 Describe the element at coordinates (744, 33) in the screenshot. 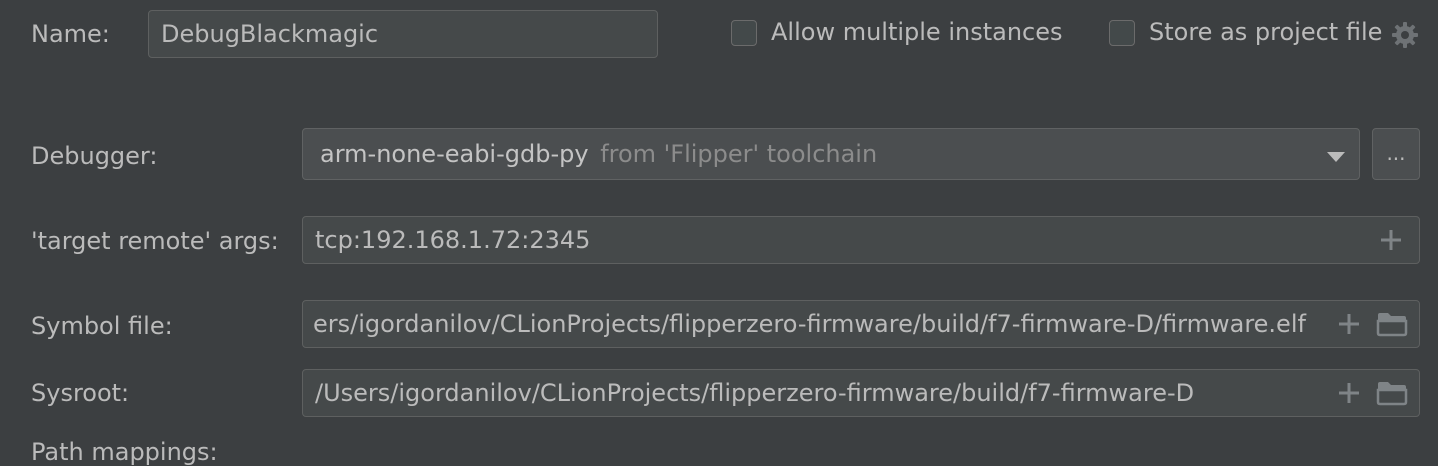

I see `allow-multiple-instances-checkbox` at that location.